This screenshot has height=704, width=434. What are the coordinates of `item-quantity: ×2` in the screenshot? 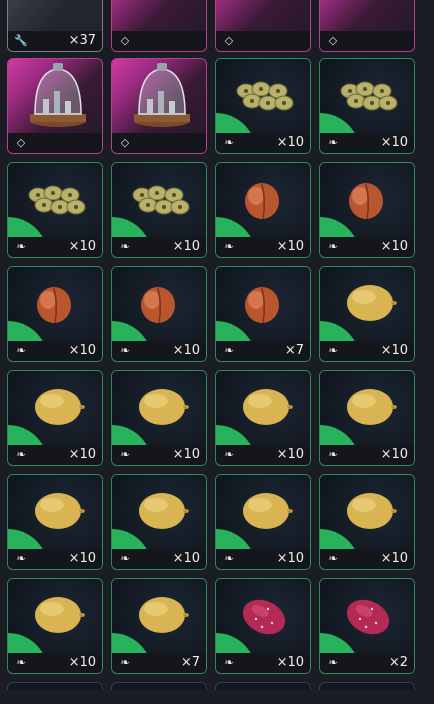 It's located at (398, 662).